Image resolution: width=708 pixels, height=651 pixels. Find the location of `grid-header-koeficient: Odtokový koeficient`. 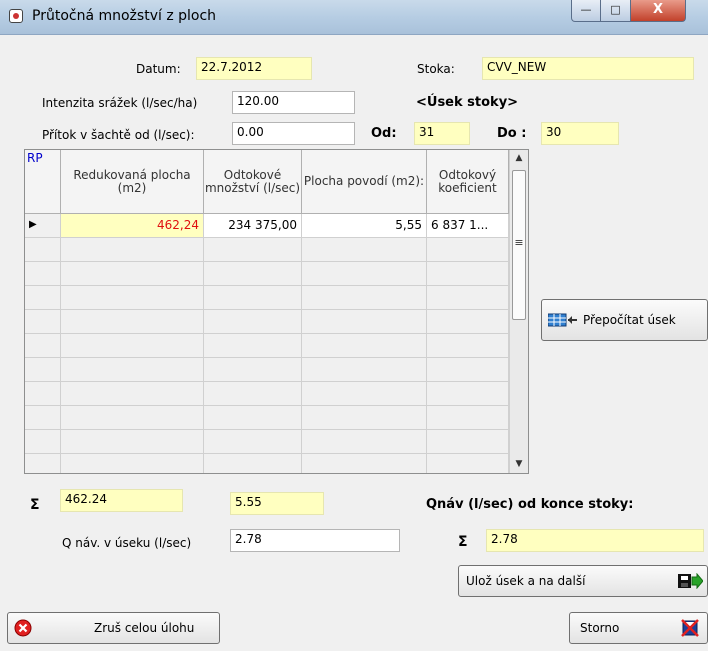

grid-header-koeficient: Odtokový koeficient is located at coordinates (468, 182).